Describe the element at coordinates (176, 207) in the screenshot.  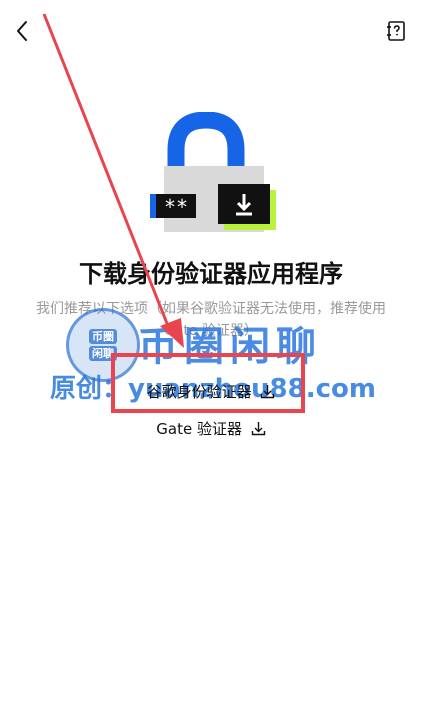
I see `password-mask: **` at that location.